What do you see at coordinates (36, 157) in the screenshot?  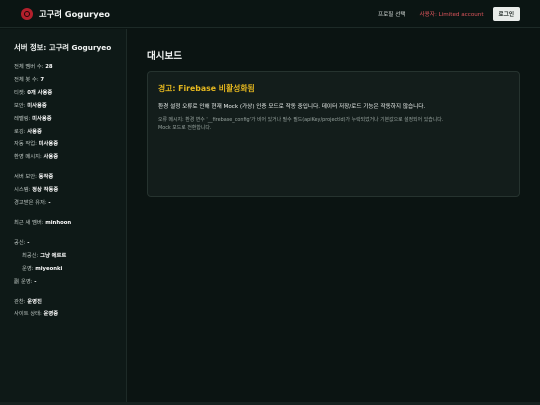 I see `stat-welcome-message: 환영 메시지: 사용중` at bounding box center [36, 157].